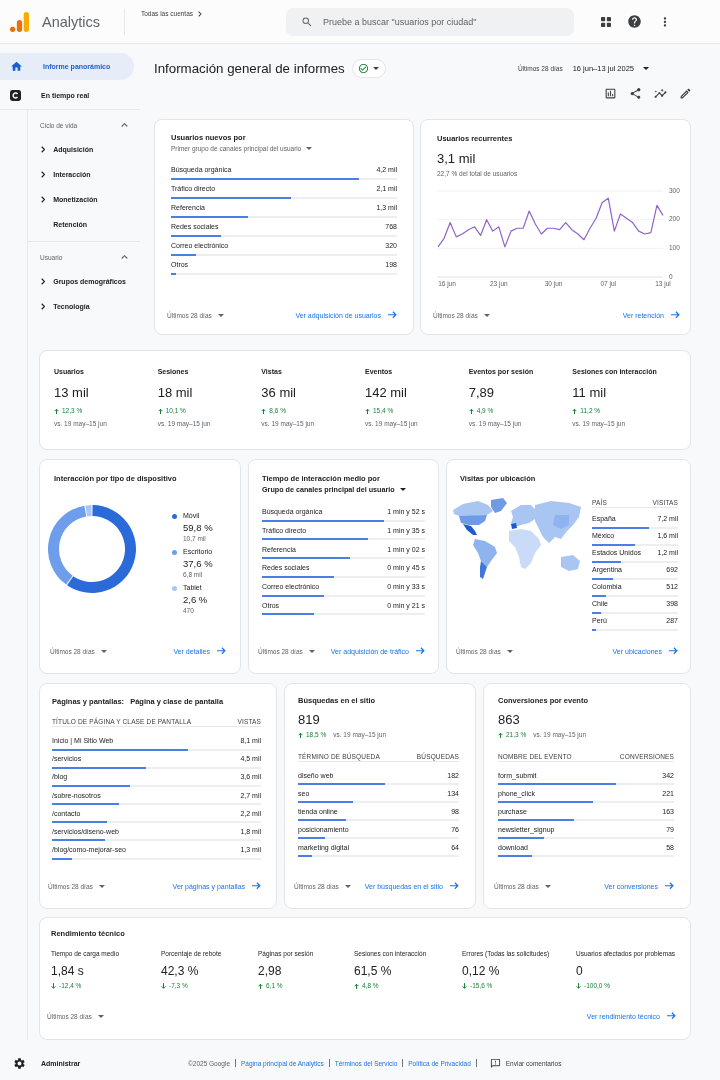 The width and height of the screenshot is (720, 1080). I want to click on metric-value: 142 mil, so click(386, 393).